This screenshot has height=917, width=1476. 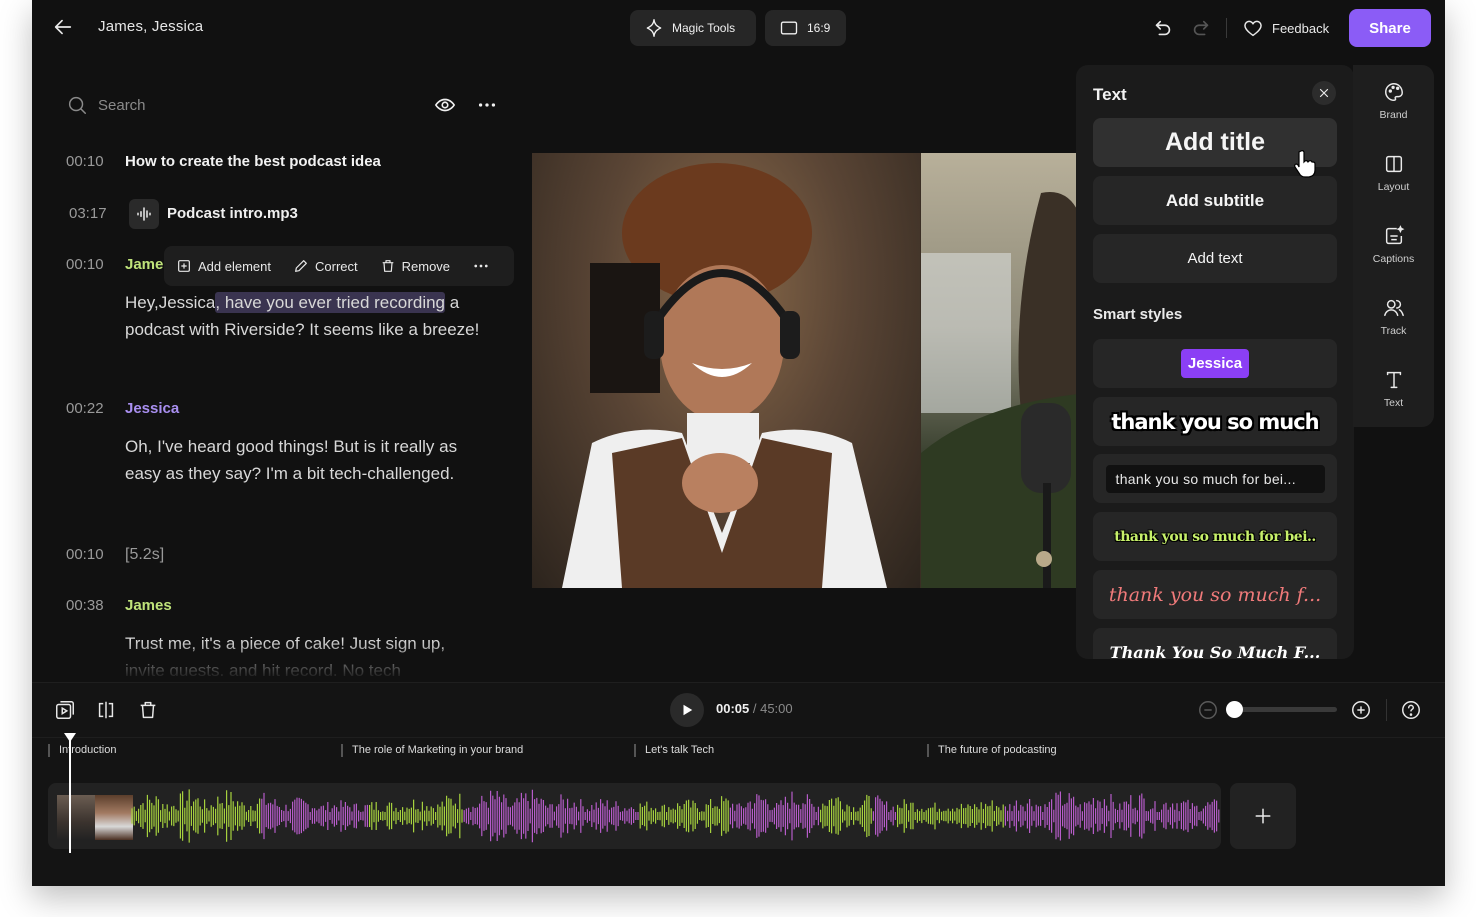 I want to click on audio-file-name: Podcast intro.mp3, so click(x=232, y=213).